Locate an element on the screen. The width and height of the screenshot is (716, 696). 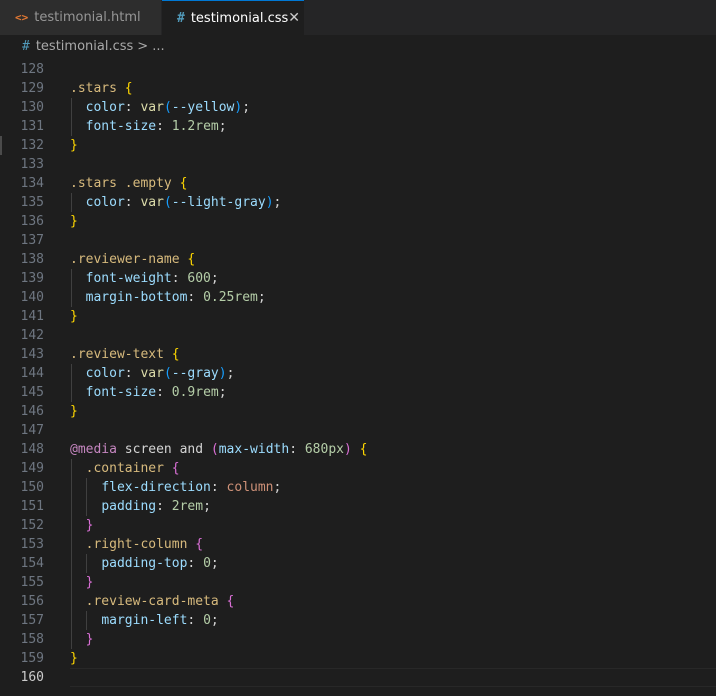
code-text: padding: 2rem; is located at coordinates (156, 506).